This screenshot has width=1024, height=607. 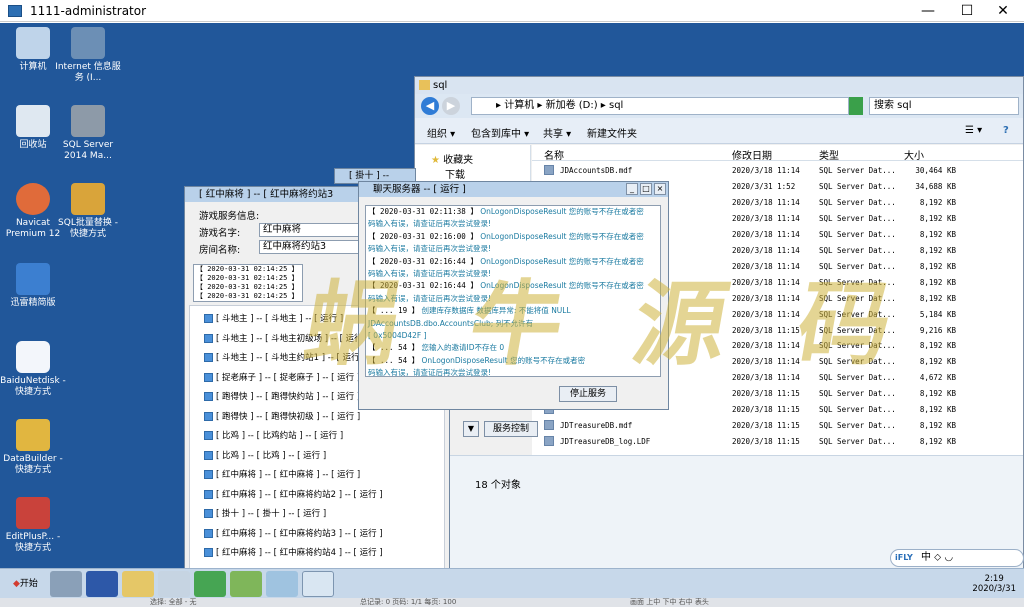 What do you see at coordinates (471, 429) in the screenshot?
I see `scroll-down-button: ▼` at bounding box center [471, 429].